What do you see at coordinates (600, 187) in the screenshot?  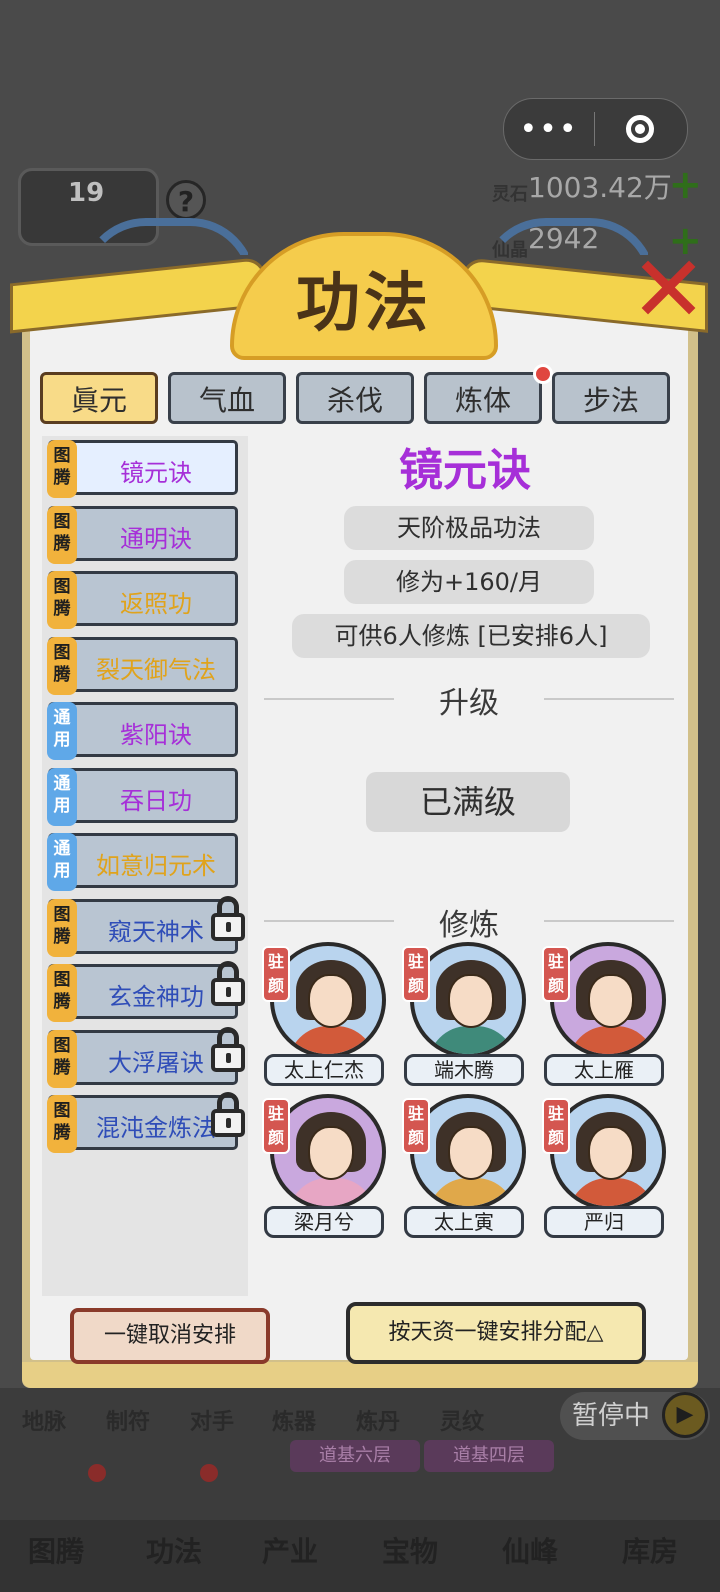 I see `resource-value: 1003.42万` at bounding box center [600, 187].